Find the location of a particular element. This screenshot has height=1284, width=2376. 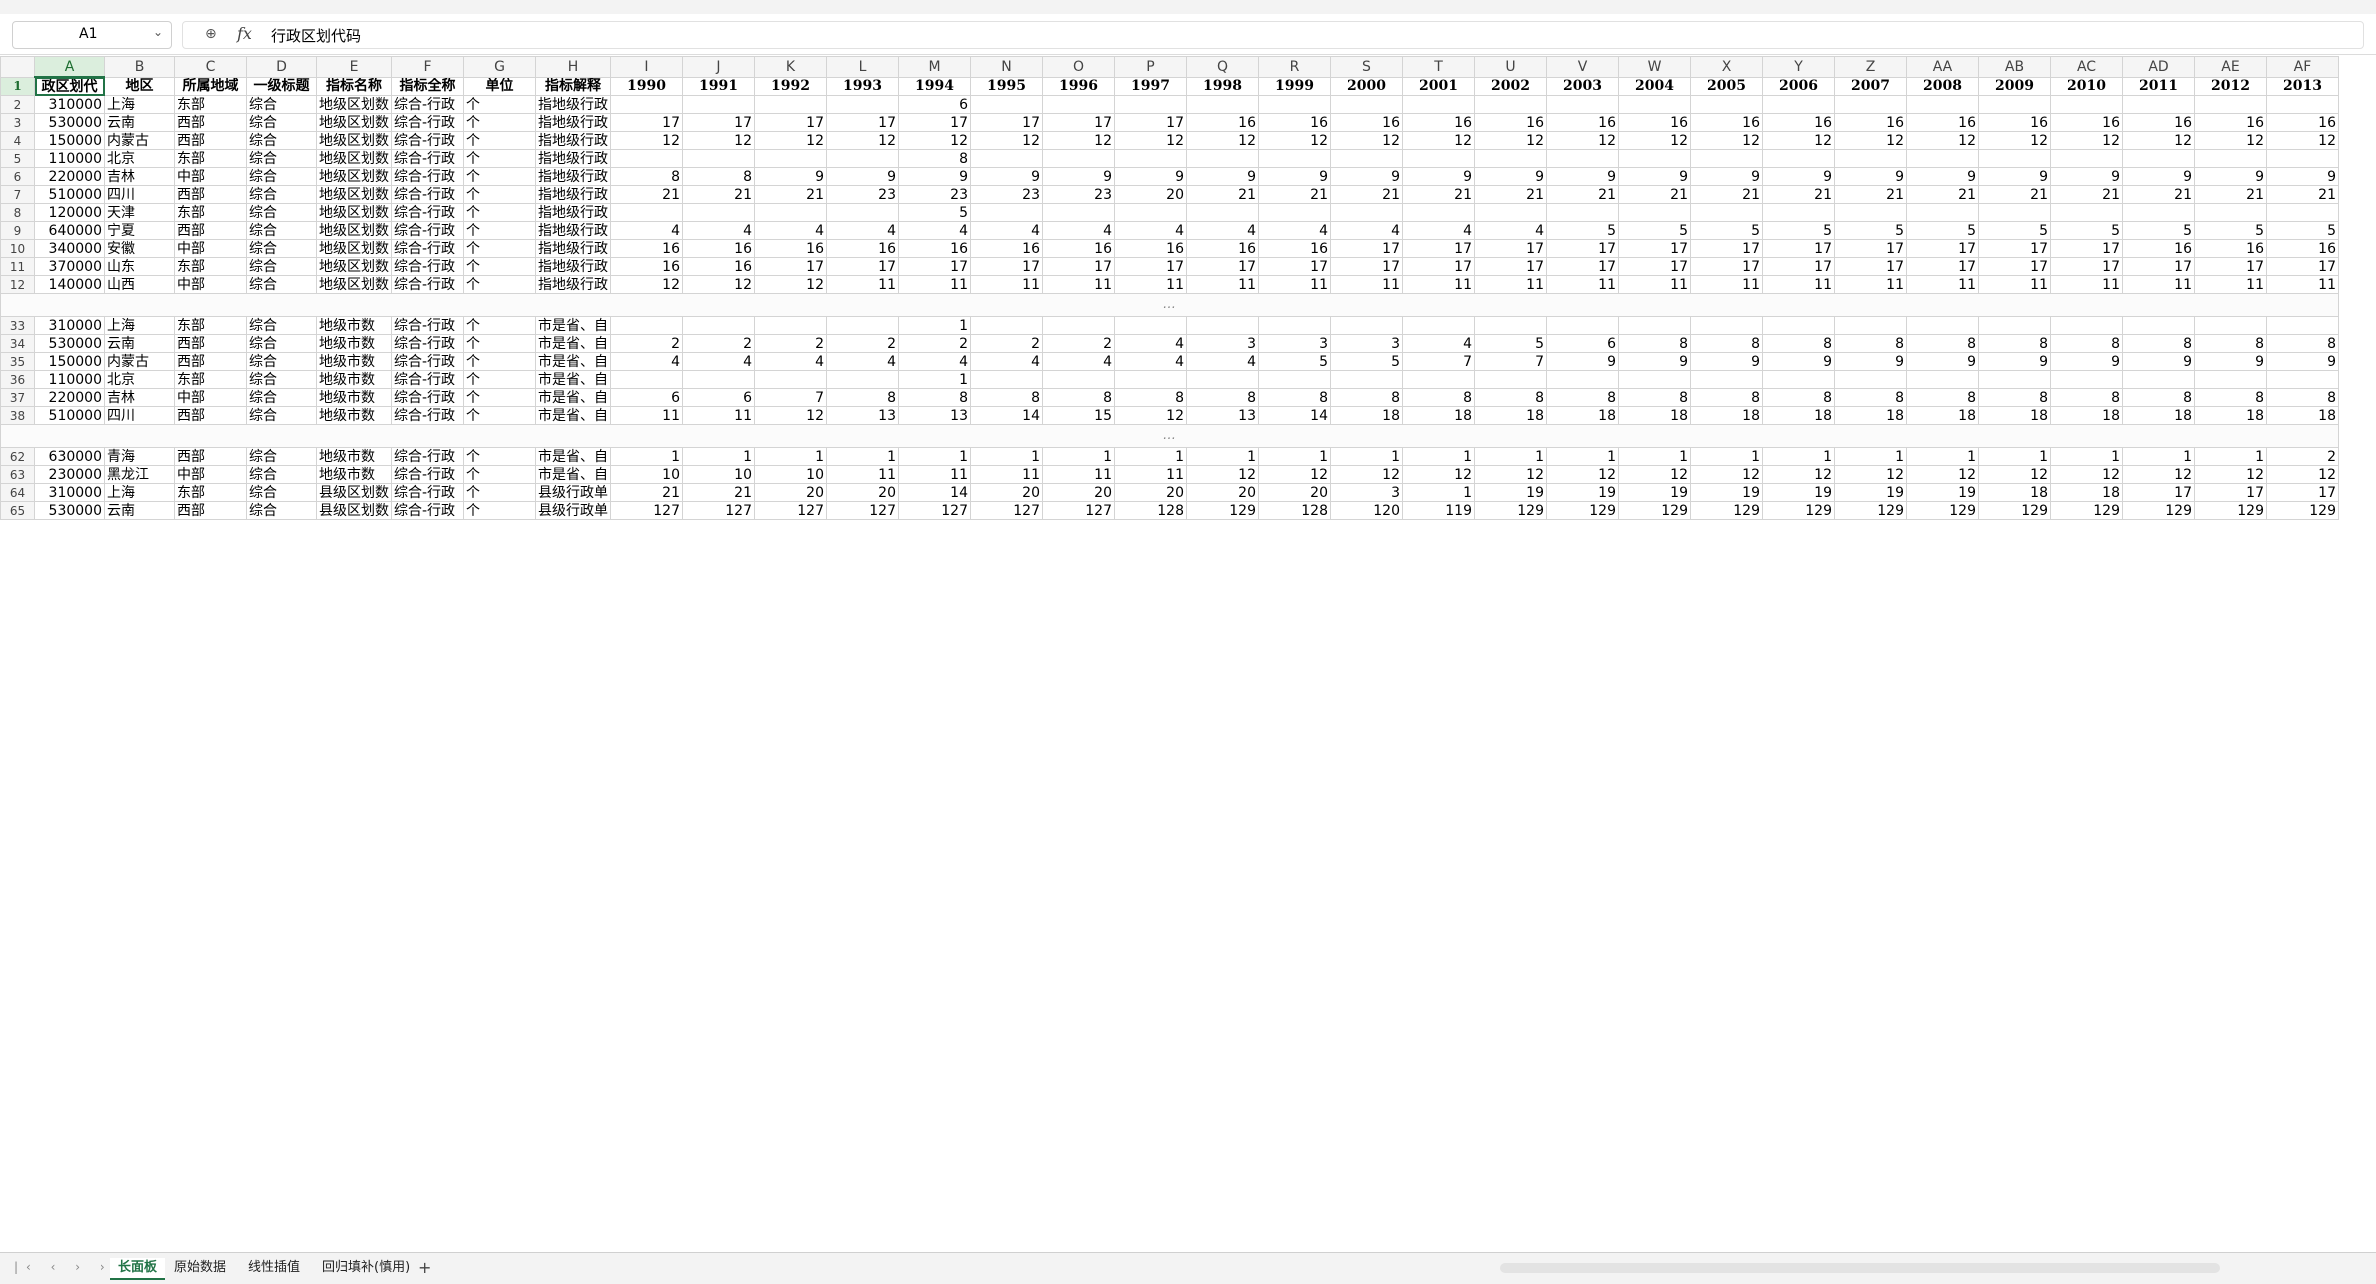

cell: 19 is located at coordinates (1582, 492).